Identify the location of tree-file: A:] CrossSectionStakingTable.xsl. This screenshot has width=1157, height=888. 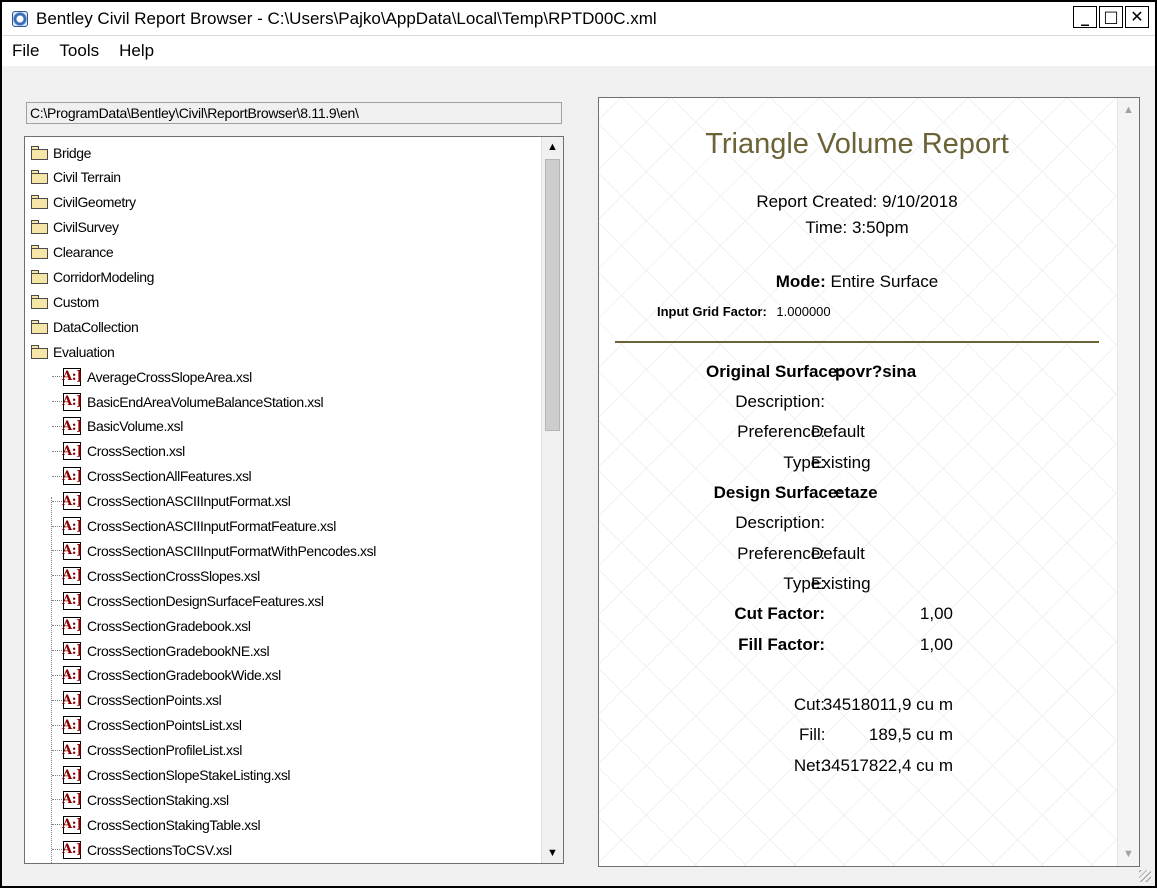
(161, 824).